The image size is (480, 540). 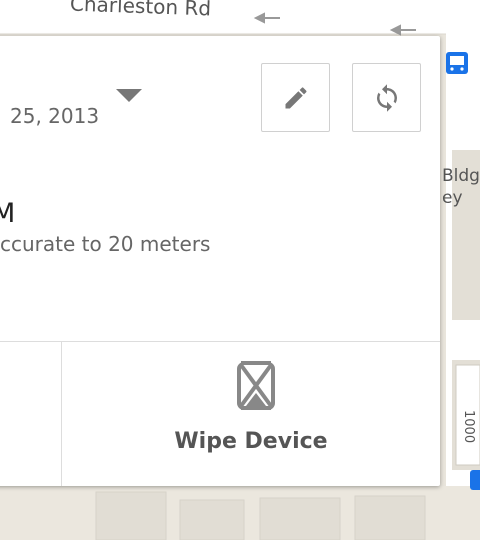 I want to click on address-number-label: 1000, so click(x=468, y=427).